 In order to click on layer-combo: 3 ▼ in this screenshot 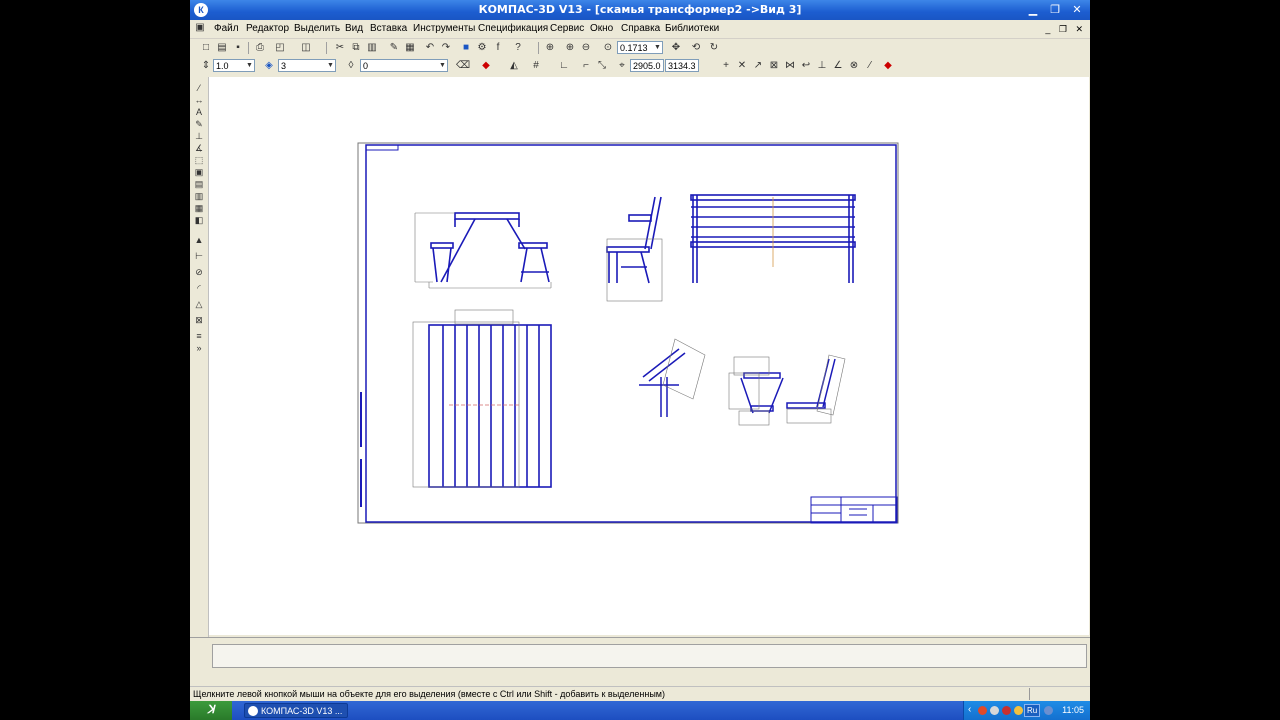, I will do `click(307, 65)`.